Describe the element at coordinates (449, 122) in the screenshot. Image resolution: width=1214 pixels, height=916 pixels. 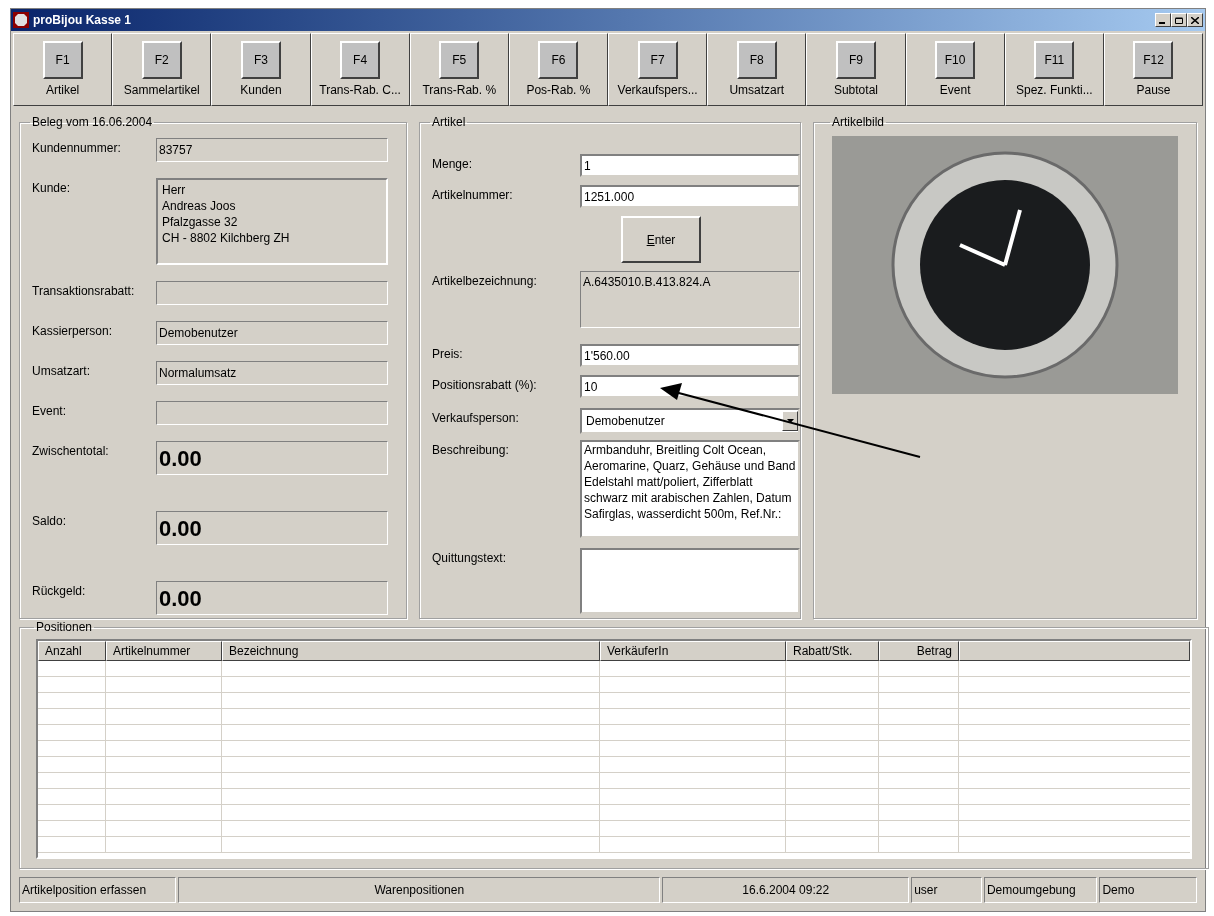
I see `group-title: Artikel` at that location.